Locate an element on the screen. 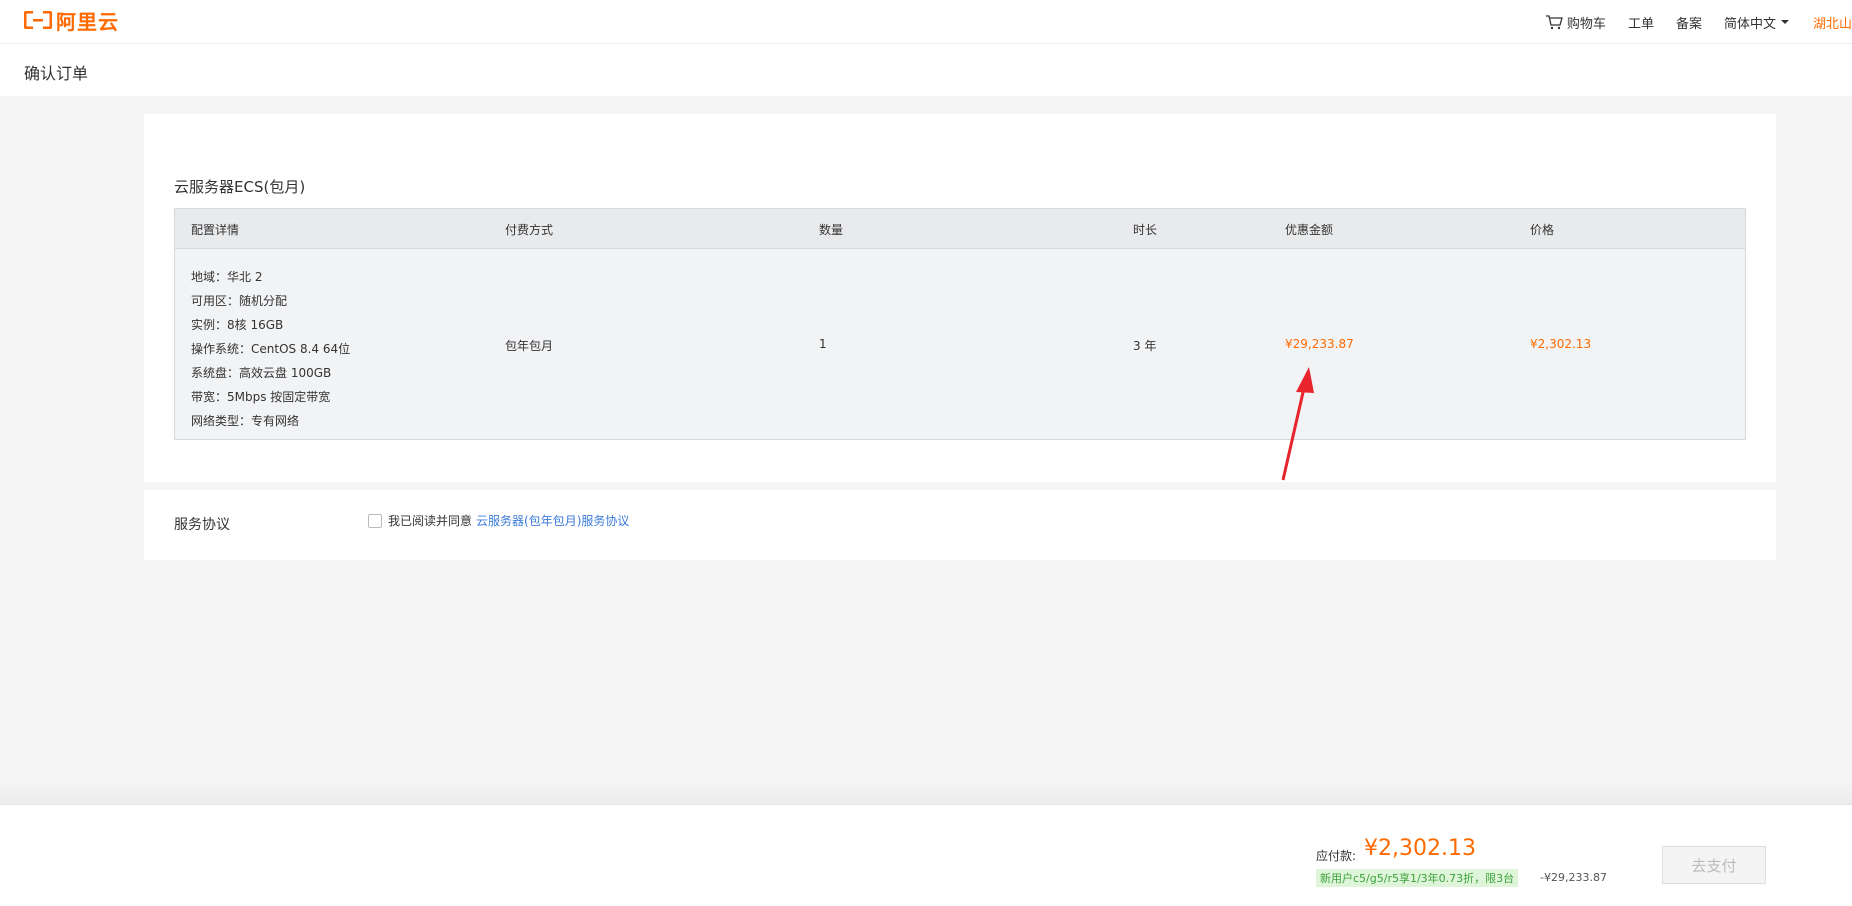 The image size is (1852, 906). aliyun-logo: 阿里云 is located at coordinates (71, 21).